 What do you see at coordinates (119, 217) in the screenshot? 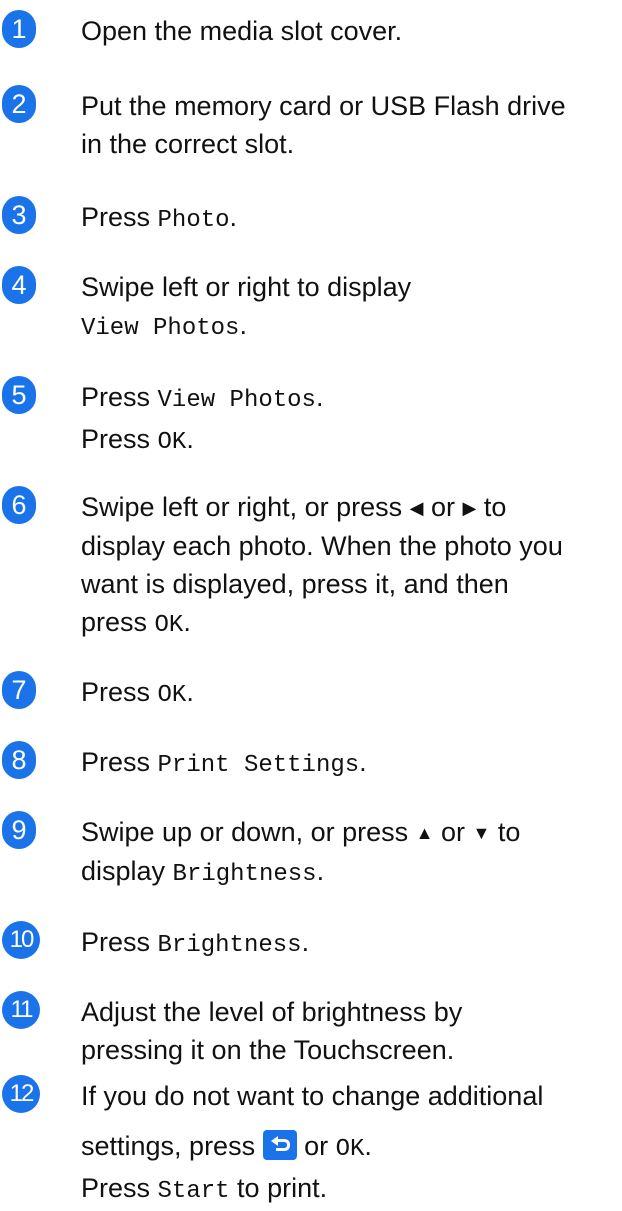
I see `text-press: Press` at bounding box center [119, 217].